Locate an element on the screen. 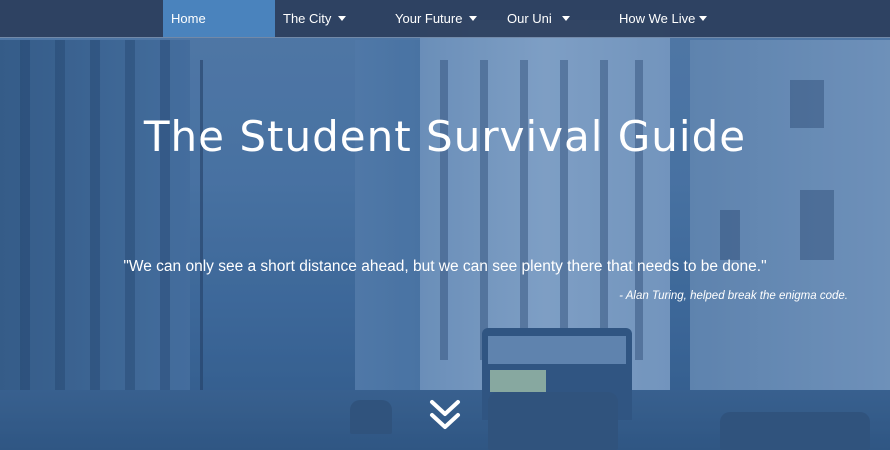  nav-item-label: The City is located at coordinates (307, 18).